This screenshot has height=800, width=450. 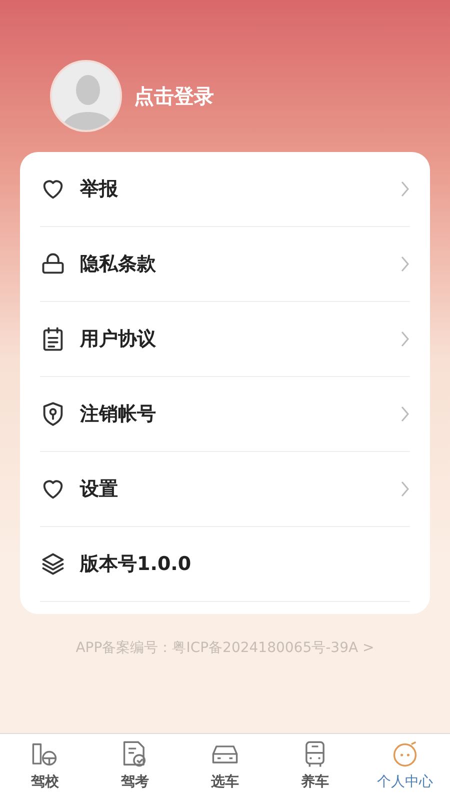 I want to click on menu-item: 设置, so click(x=225, y=489).